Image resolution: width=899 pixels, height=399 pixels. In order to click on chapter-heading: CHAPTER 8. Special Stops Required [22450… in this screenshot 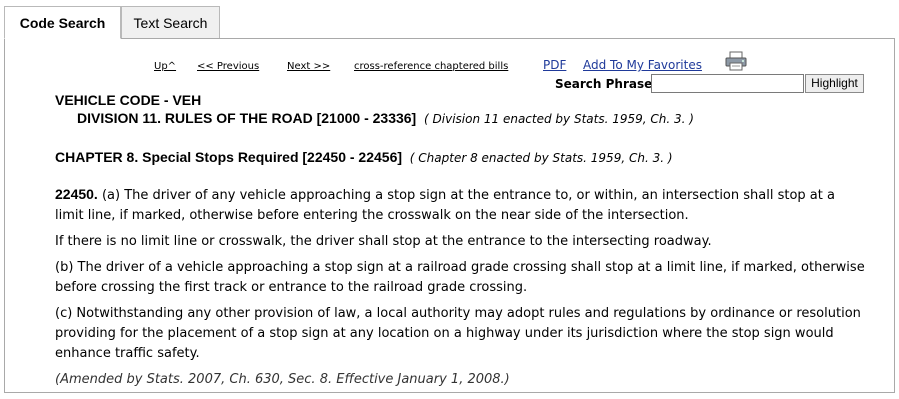, I will do `click(364, 157)`.